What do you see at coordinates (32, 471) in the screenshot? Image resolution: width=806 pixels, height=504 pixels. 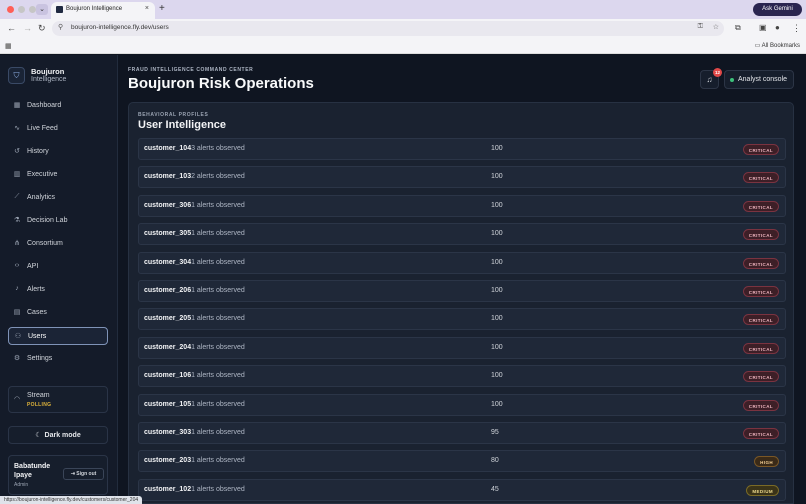 I see `user-name: Babatunde Ipaye` at bounding box center [32, 471].